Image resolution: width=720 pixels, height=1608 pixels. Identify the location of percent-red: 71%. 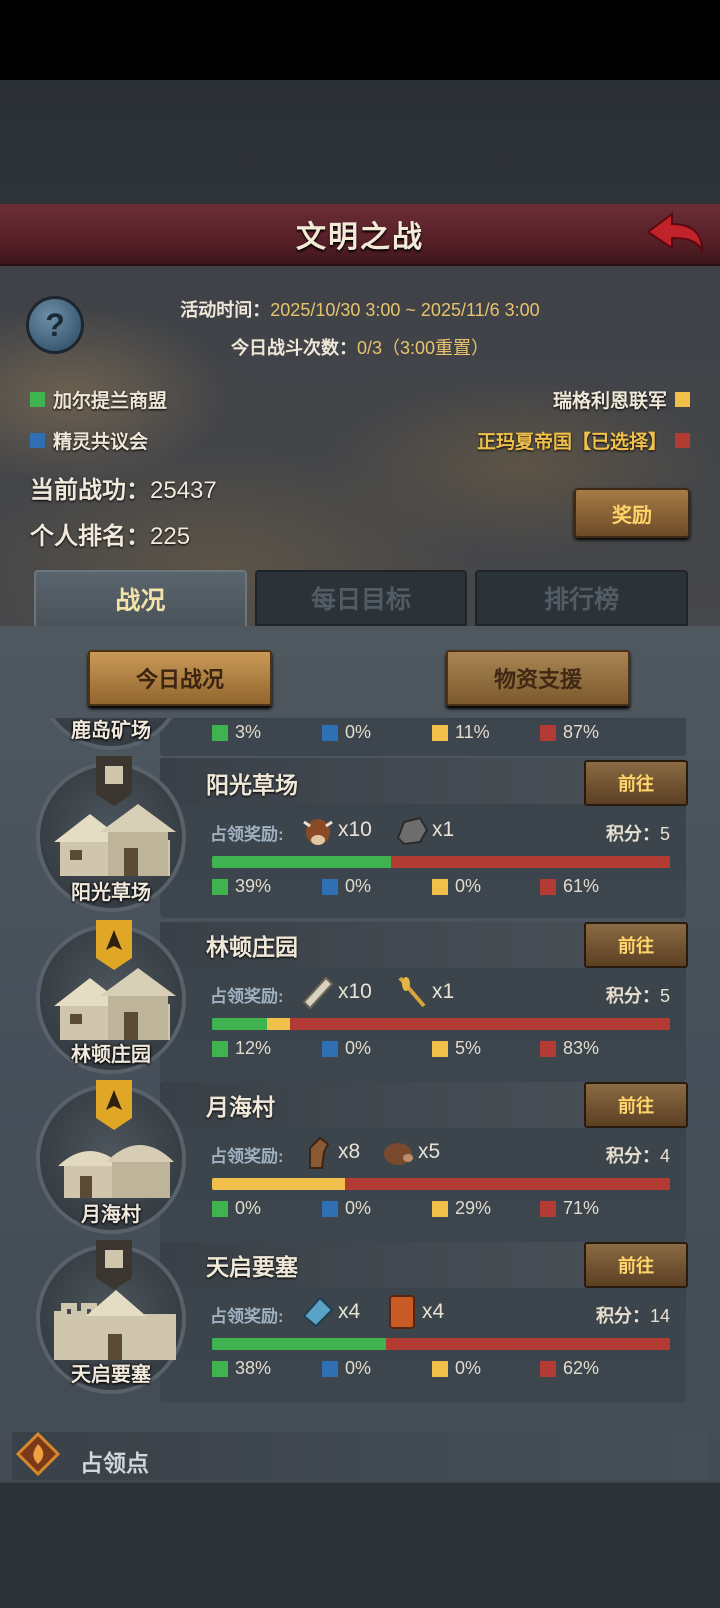
(581, 1208).